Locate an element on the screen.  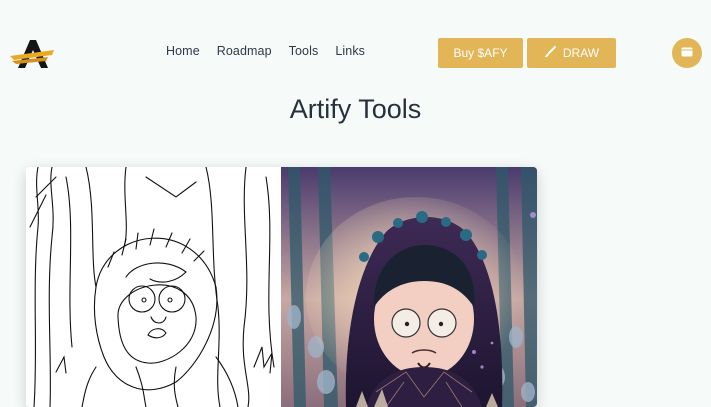
brush-icon is located at coordinates (550, 53).